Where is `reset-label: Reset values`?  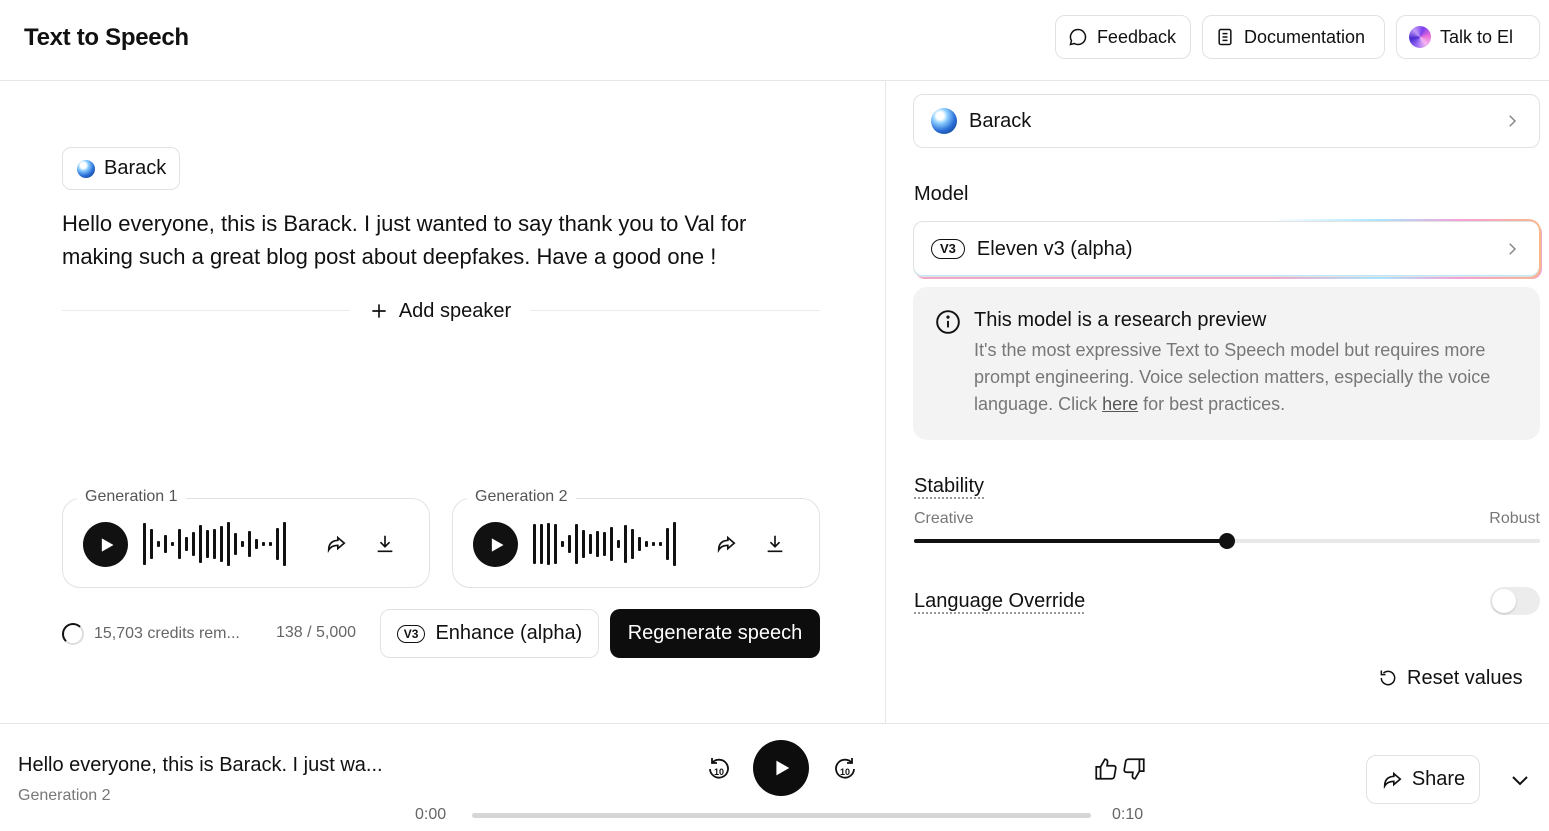
reset-label: Reset values is located at coordinates (1465, 677).